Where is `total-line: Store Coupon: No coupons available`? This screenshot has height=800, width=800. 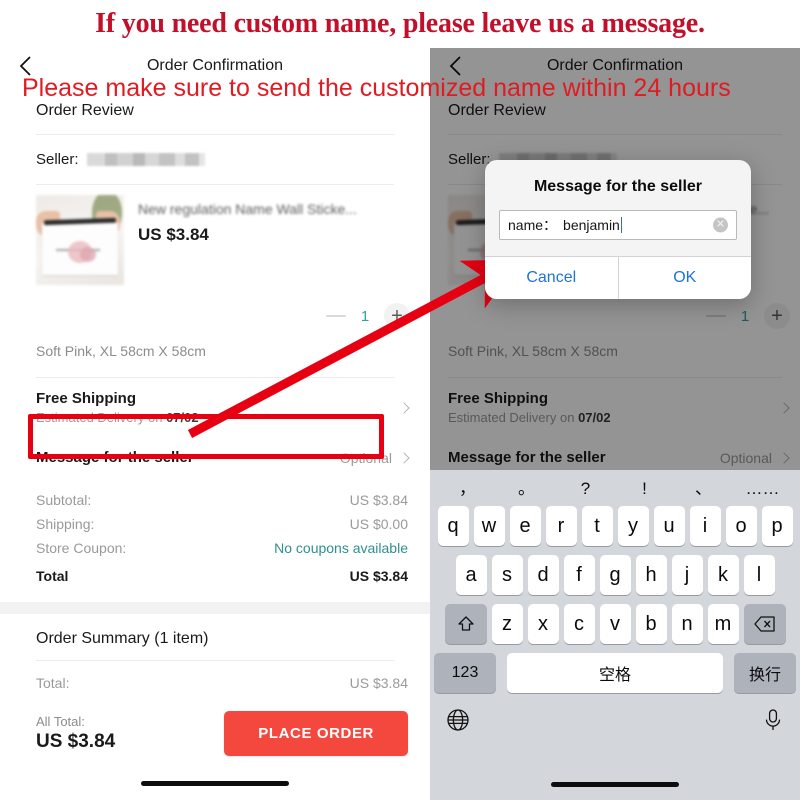 total-line: Store Coupon: No coupons available is located at coordinates (222, 548).